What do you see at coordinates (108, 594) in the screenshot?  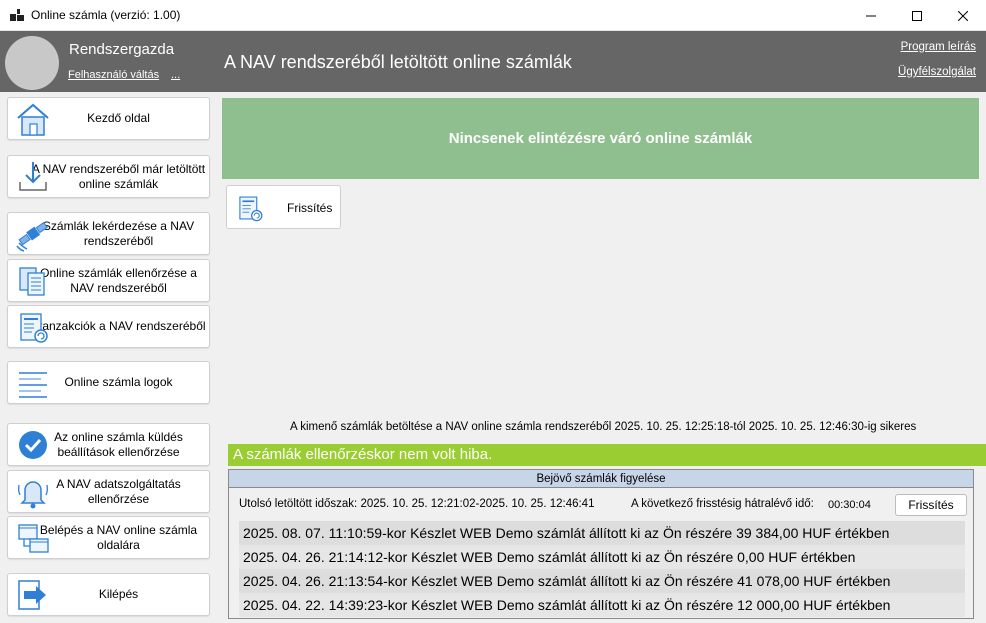 I see `sidebar-item-exit: Kilépés` at bounding box center [108, 594].